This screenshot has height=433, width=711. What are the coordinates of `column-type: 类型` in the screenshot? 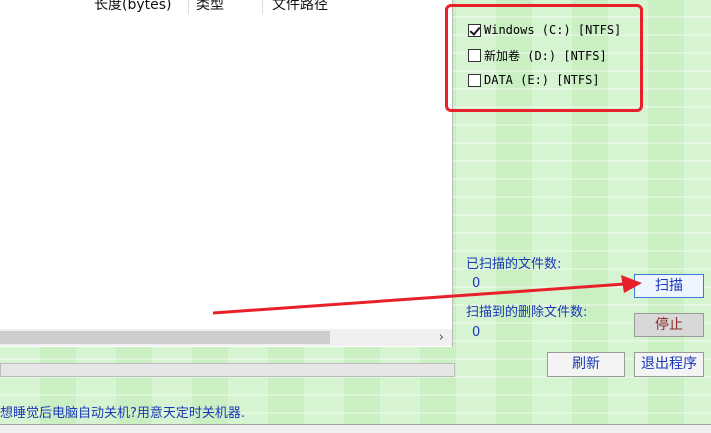 It's located at (210, 7).